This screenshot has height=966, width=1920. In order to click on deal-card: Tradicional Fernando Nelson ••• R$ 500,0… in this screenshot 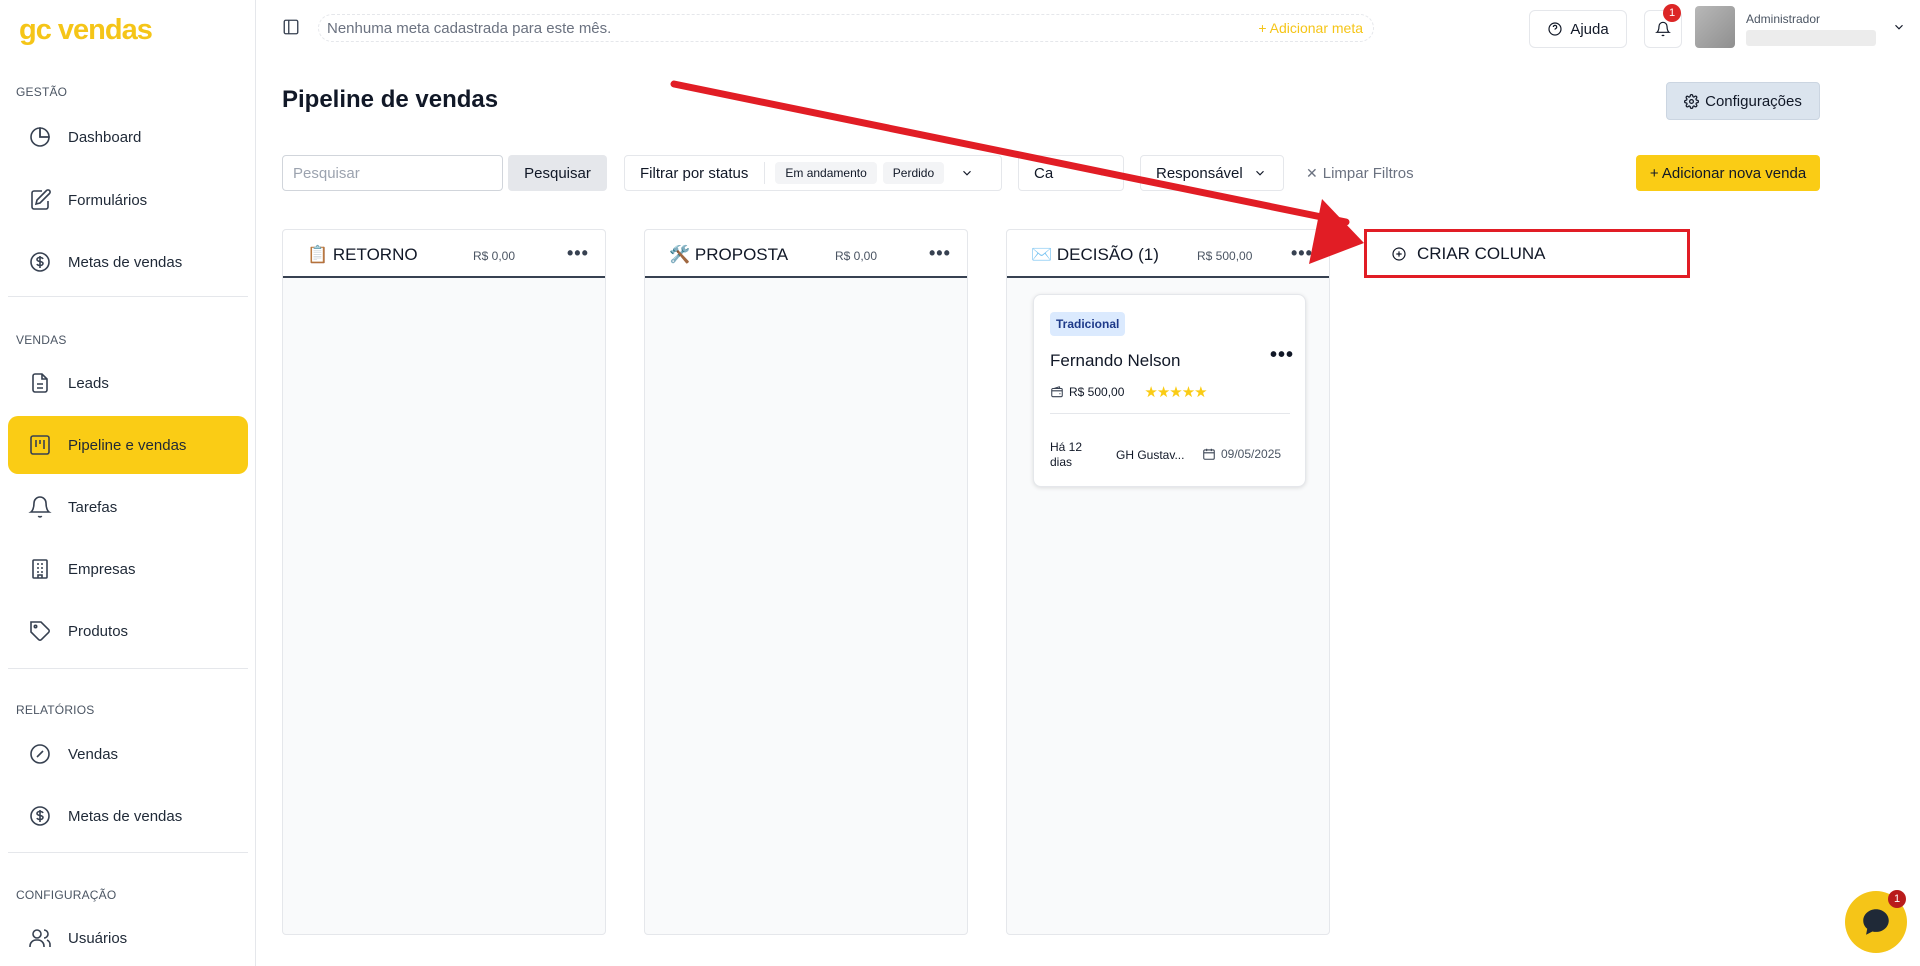, I will do `click(1169, 390)`.